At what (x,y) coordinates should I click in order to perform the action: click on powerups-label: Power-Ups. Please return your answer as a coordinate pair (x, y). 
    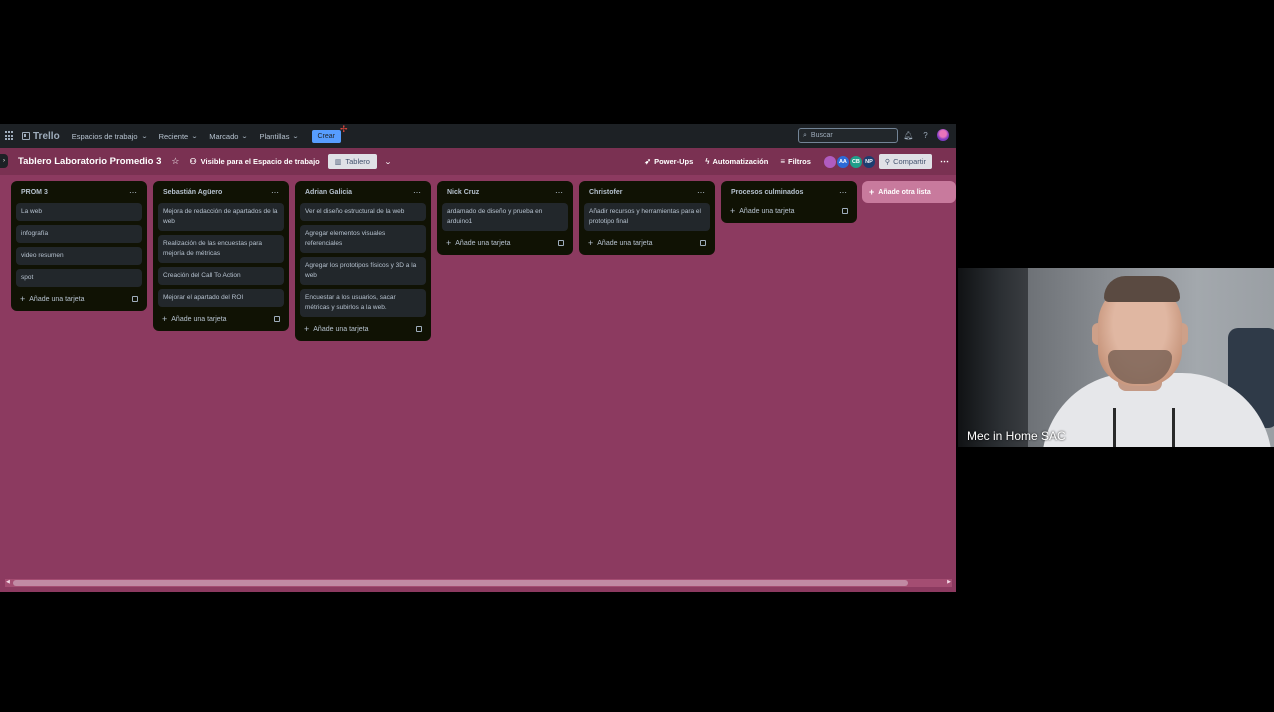
    Looking at the image, I should click on (674, 161).